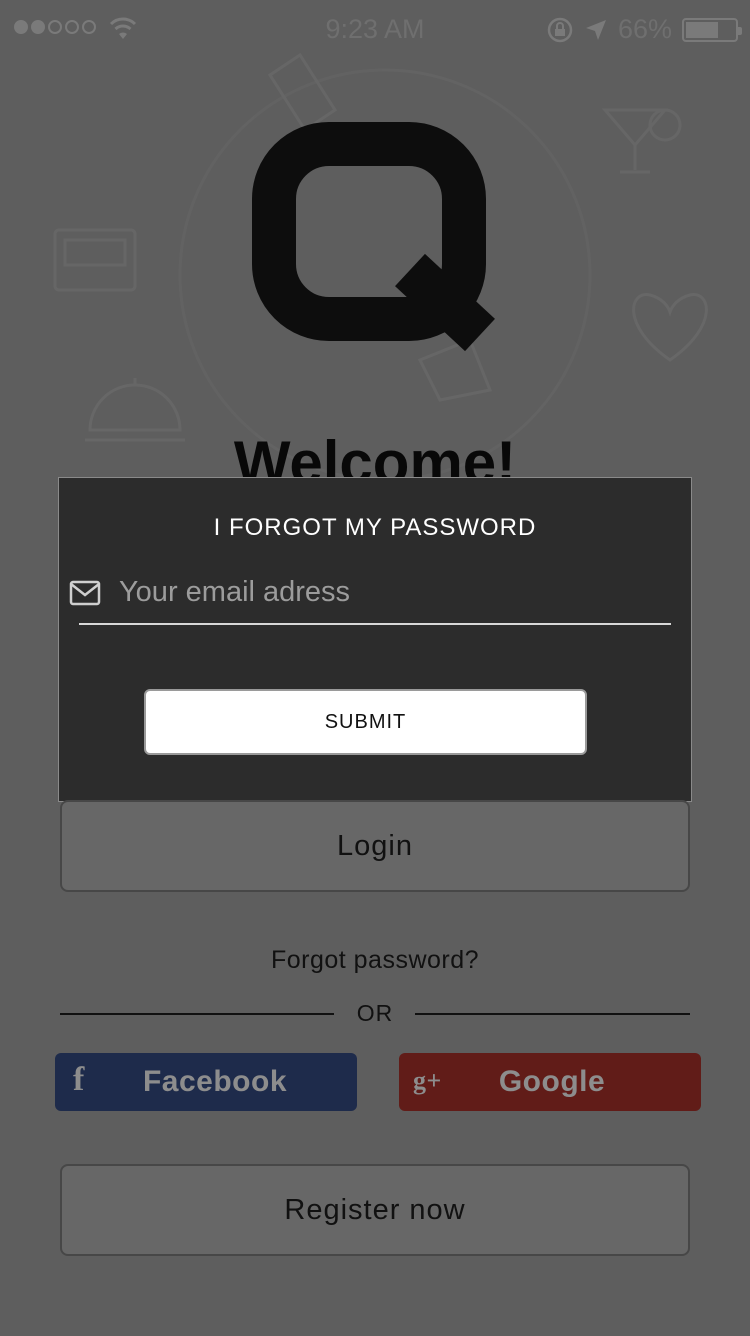 Image resolution: width=750 pixels, height=1336 pixels. I want to click on facebook-login-button: f Facebook, so click(206, 1082).